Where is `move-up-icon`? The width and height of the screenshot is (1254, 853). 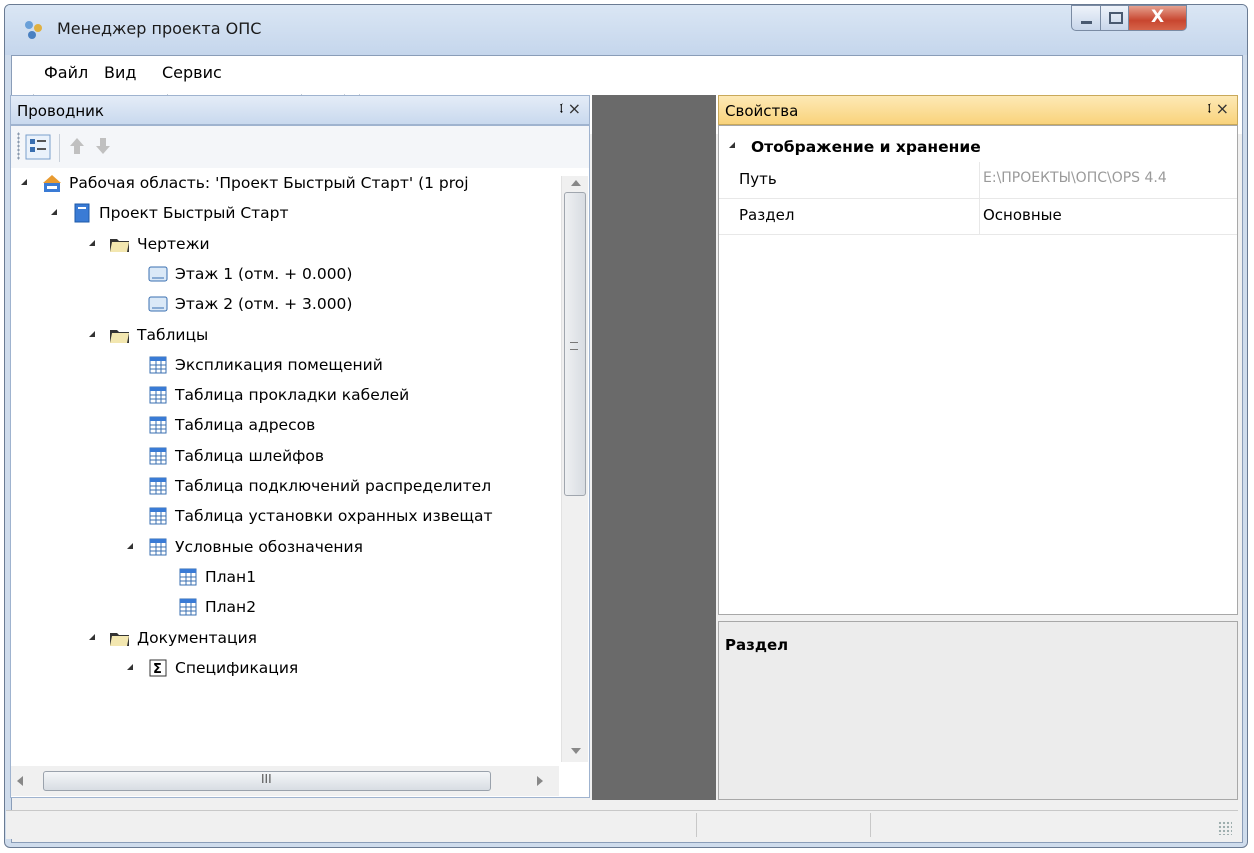
move-up-icon is located at coordinates (77, 146).